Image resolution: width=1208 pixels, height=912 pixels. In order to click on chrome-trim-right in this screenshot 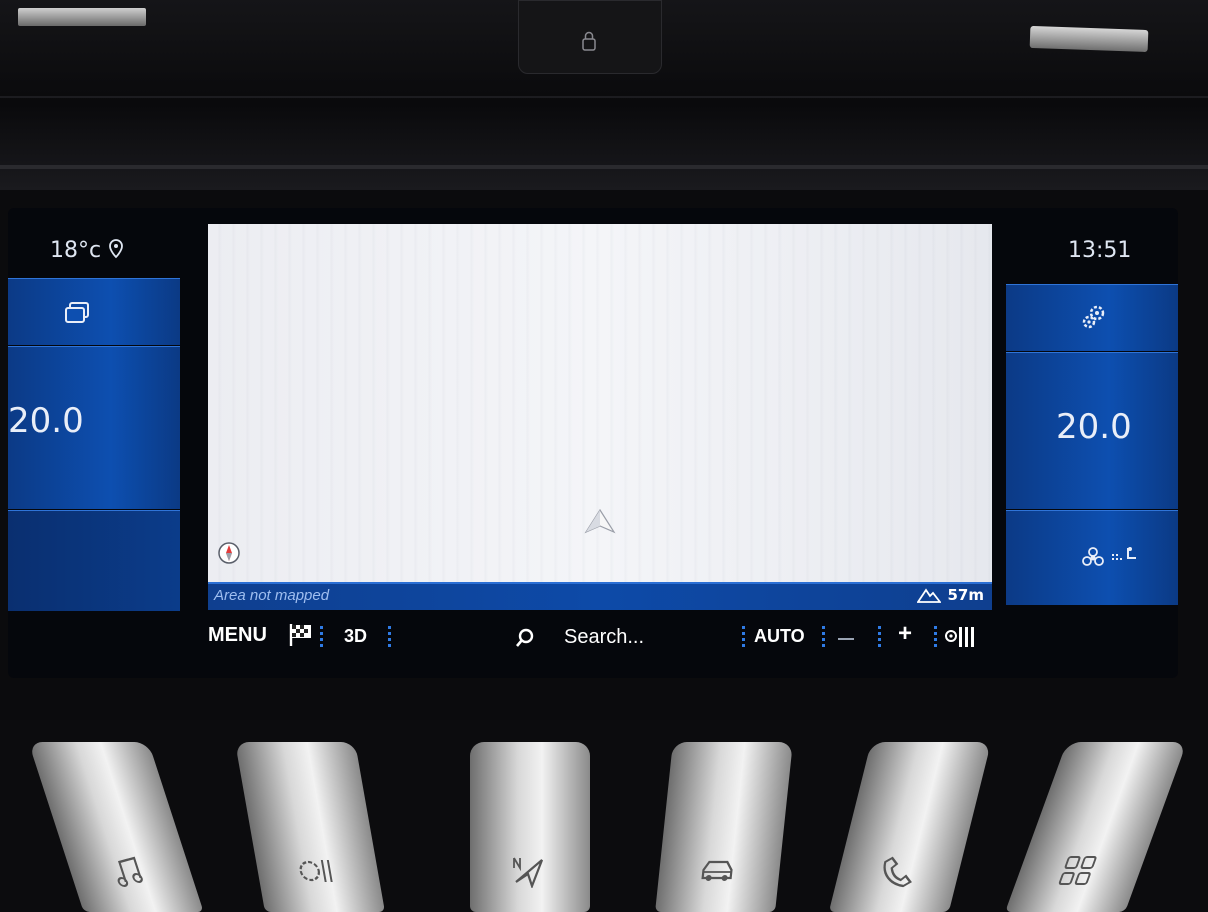, I will do `click(1089, 39)`.